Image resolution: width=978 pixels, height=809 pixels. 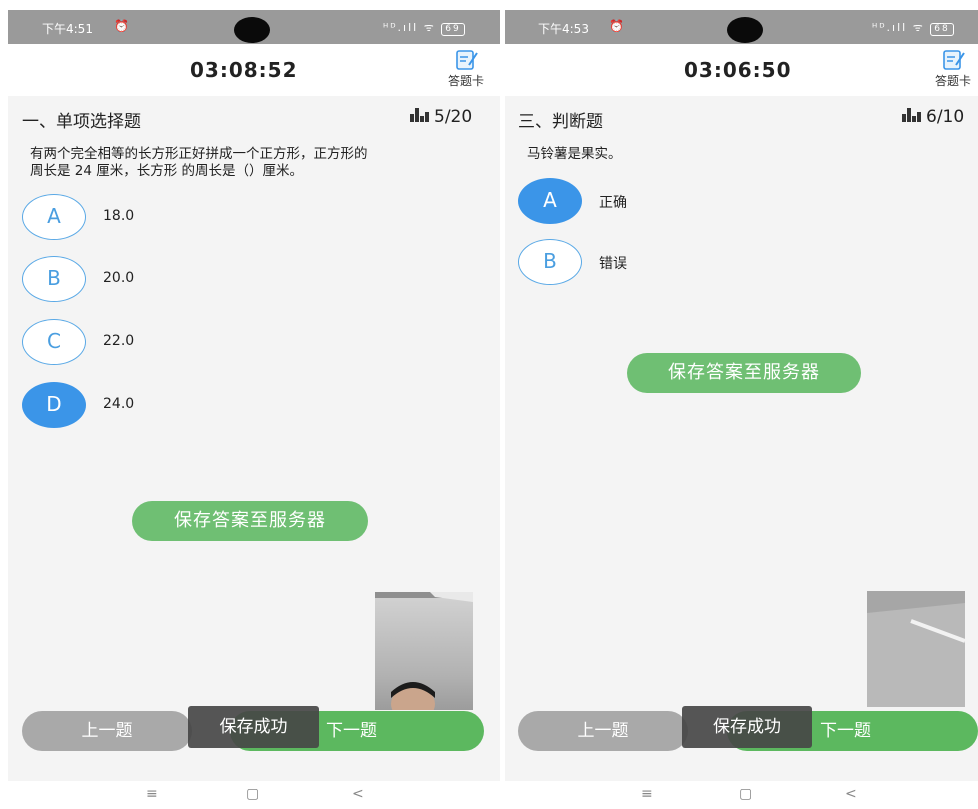 I want to click on exam-header: 03:06:50 答题卡, so click(x=741, y=70).